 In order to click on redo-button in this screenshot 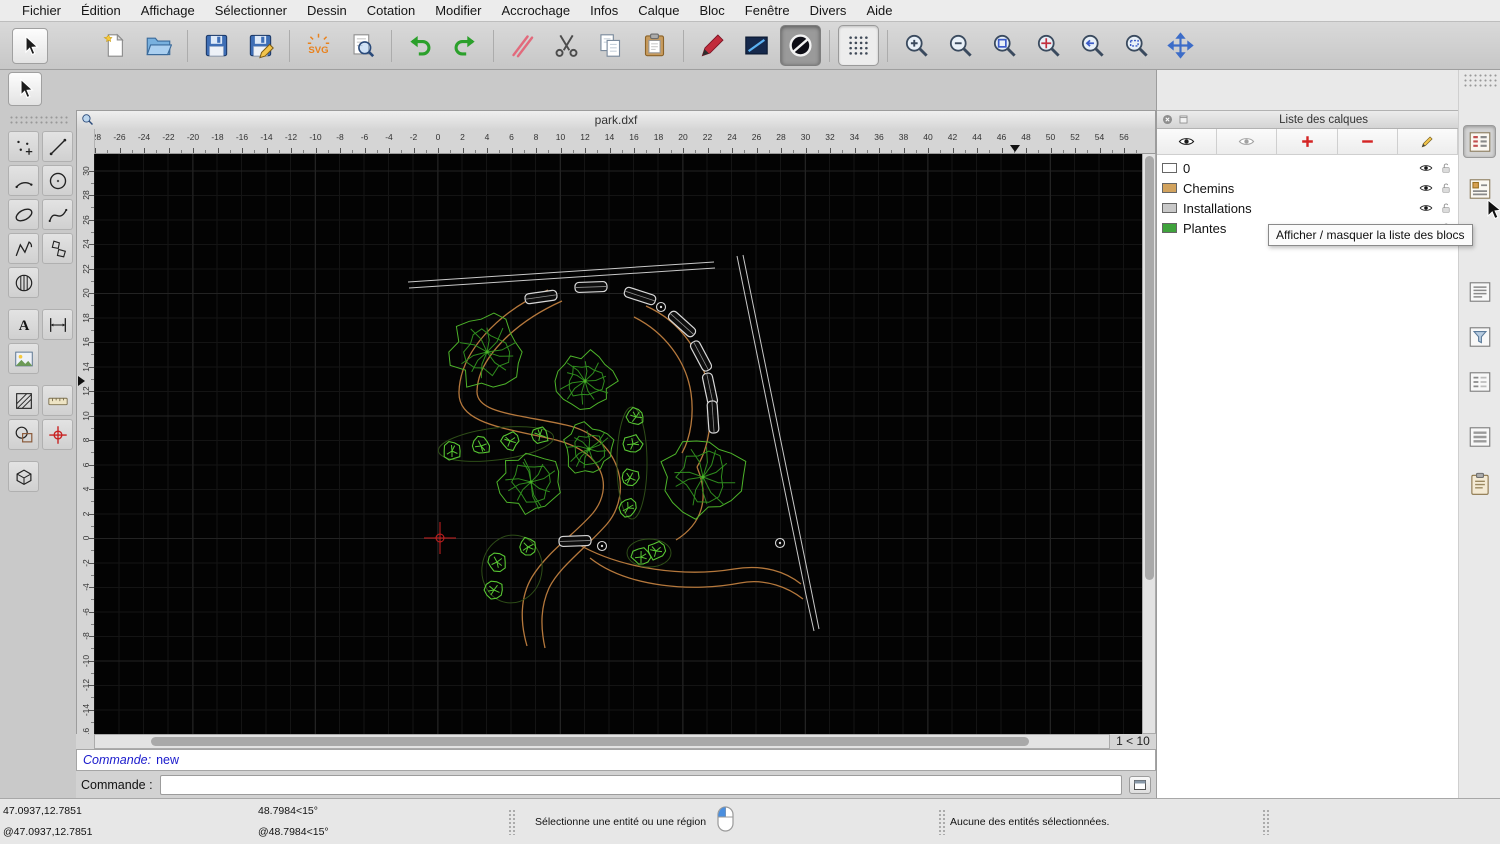, I will do `click(464, 45)`.